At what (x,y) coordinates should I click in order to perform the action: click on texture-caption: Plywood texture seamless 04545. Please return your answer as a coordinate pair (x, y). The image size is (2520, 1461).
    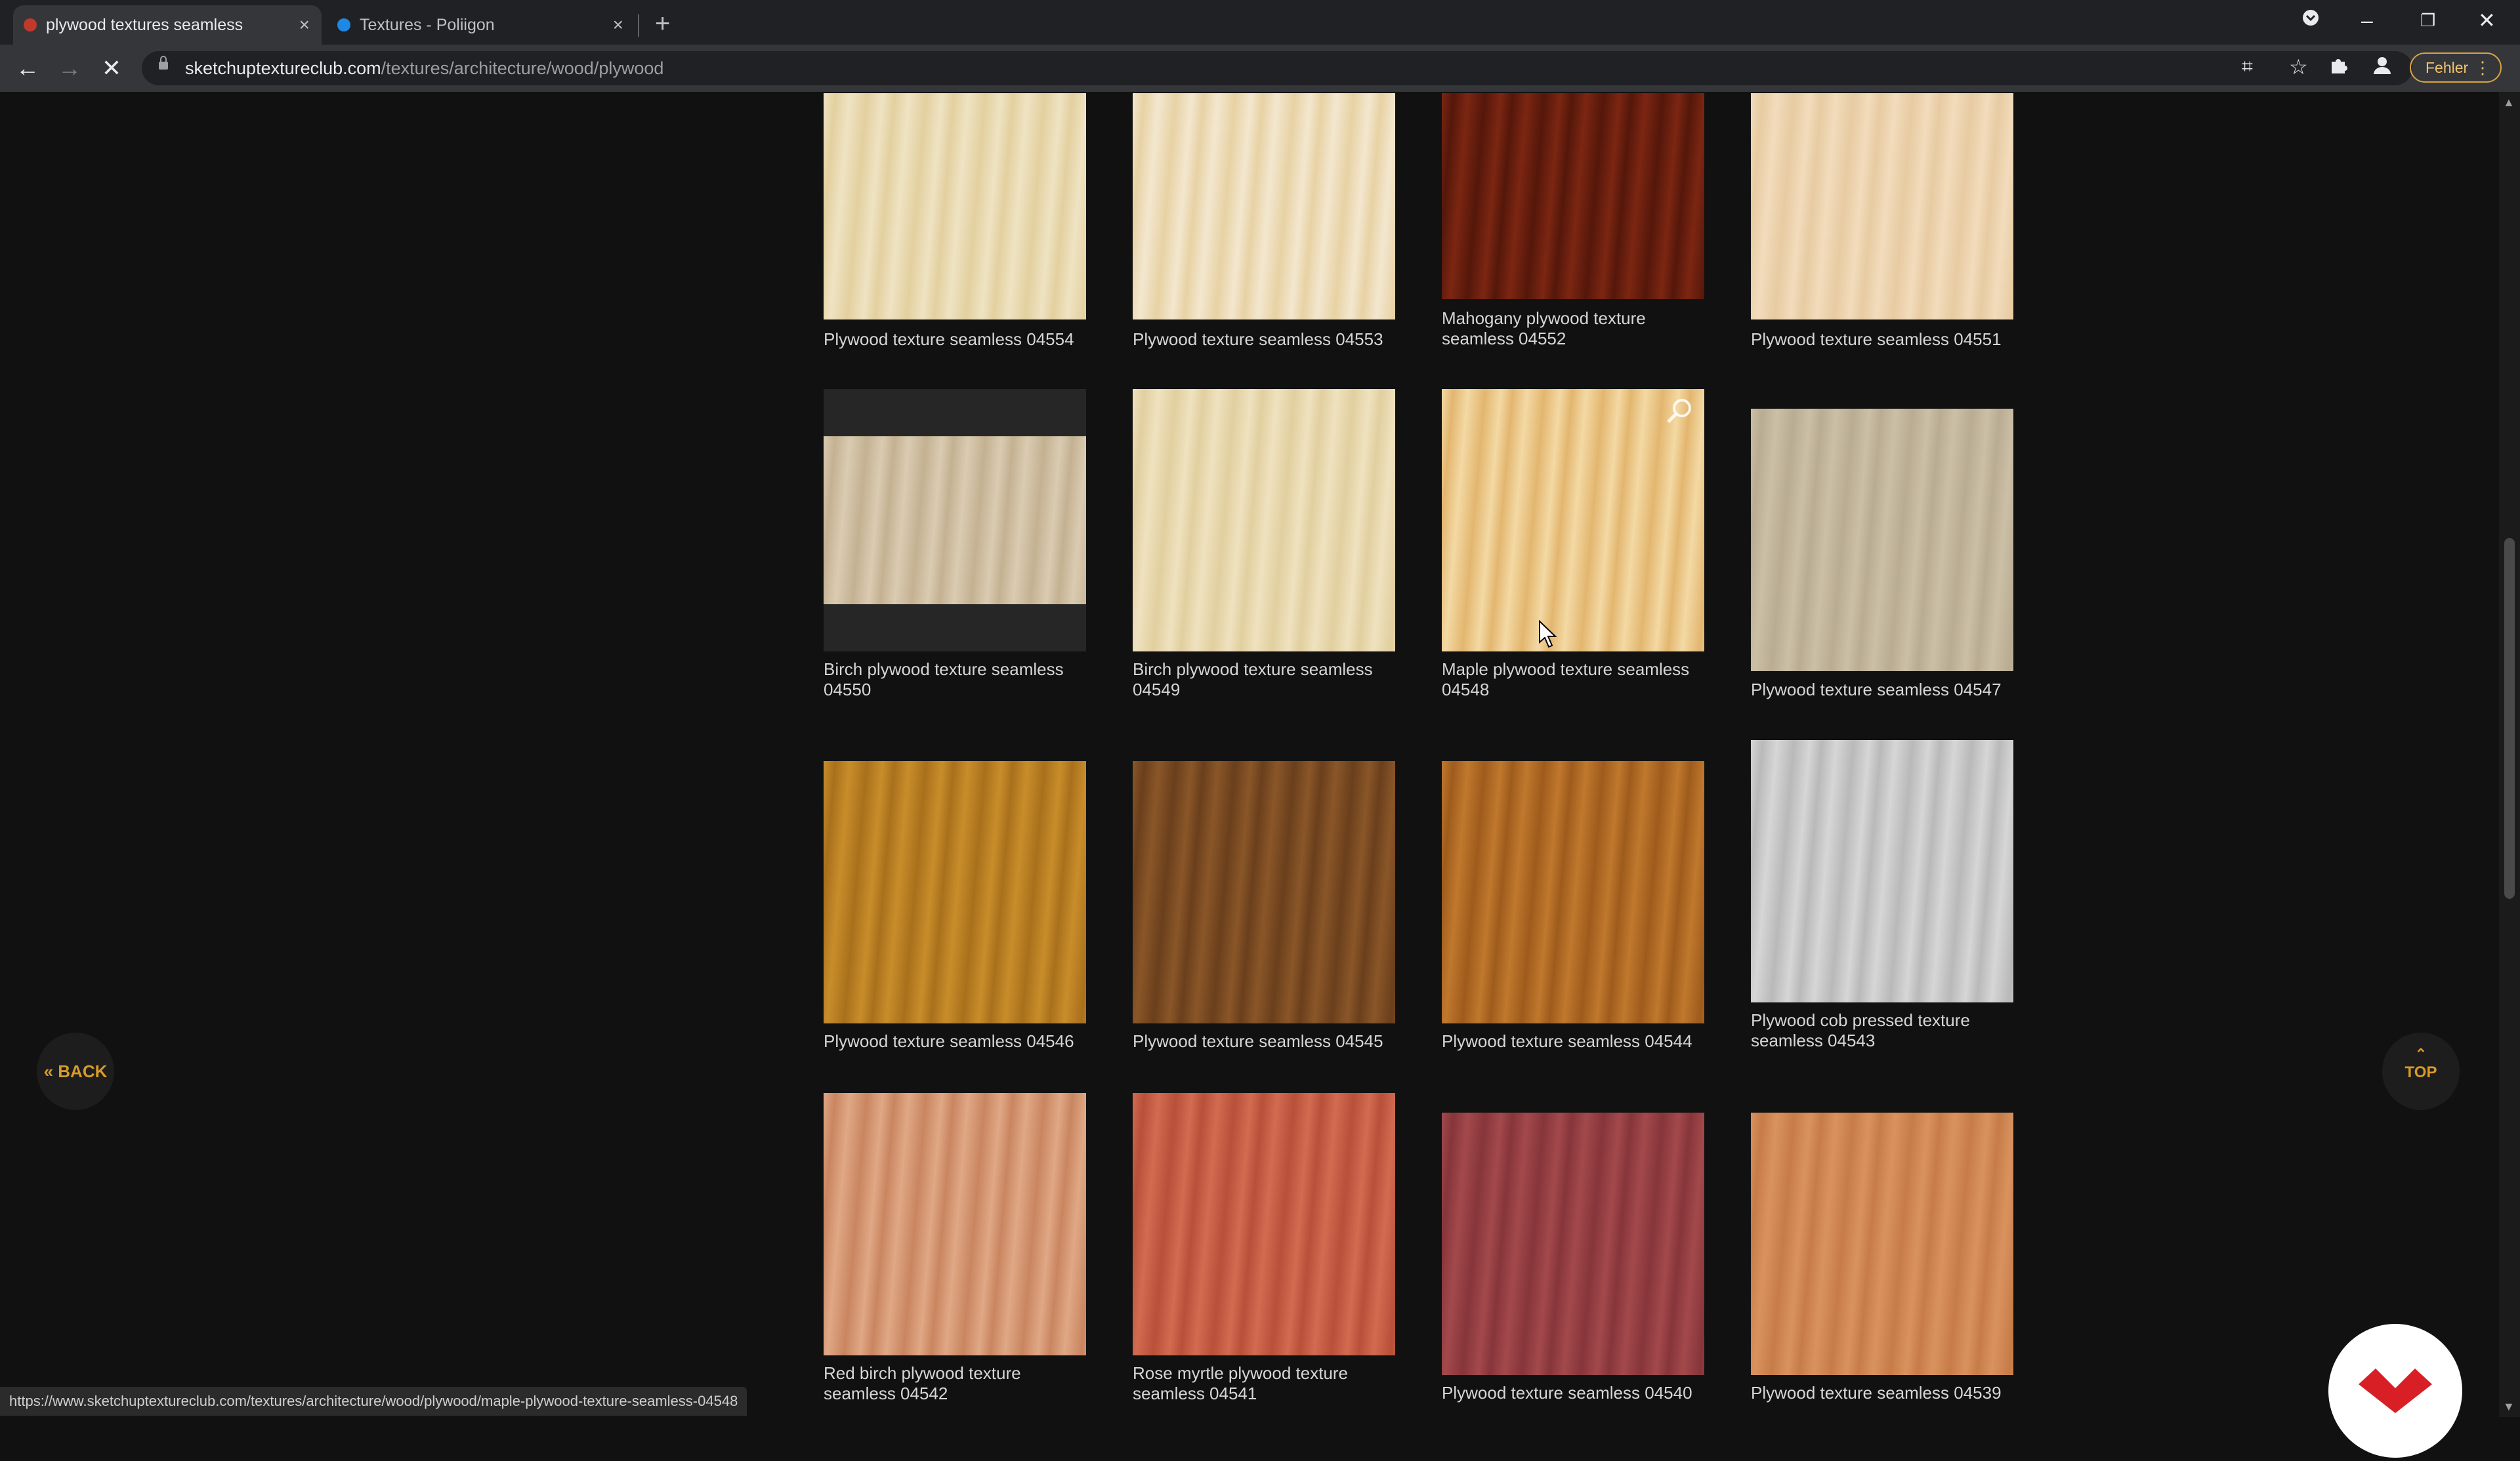
    Looking at the image, I should click on (1264, 1041).